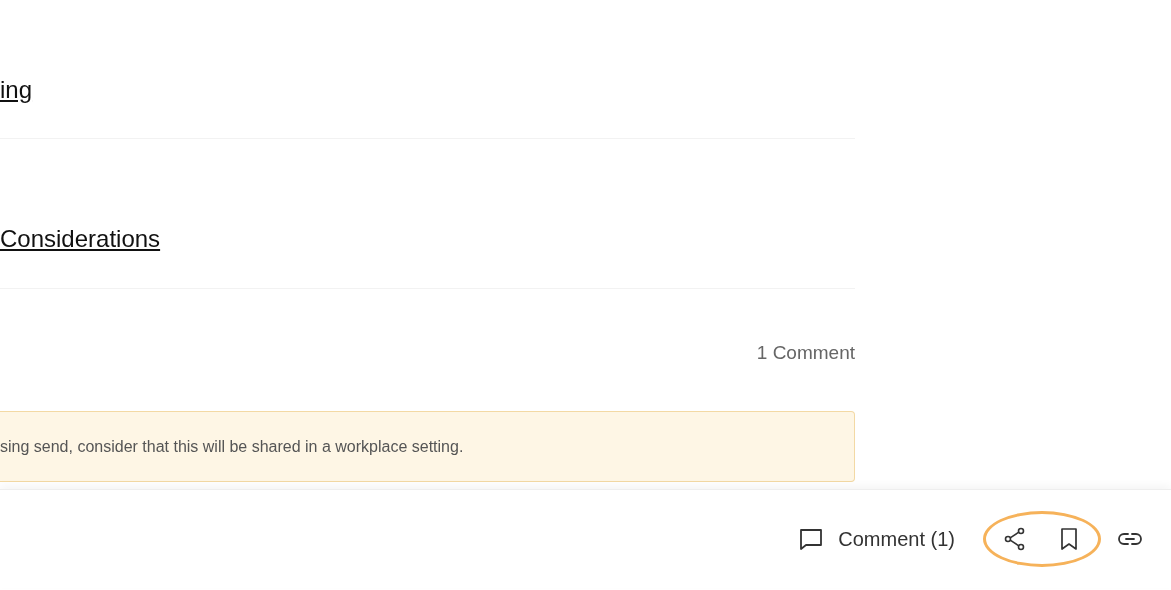 Image resolution: width=1171 pixels, height=590 pixels. I want to click on comment-icon, so click(811, 539).